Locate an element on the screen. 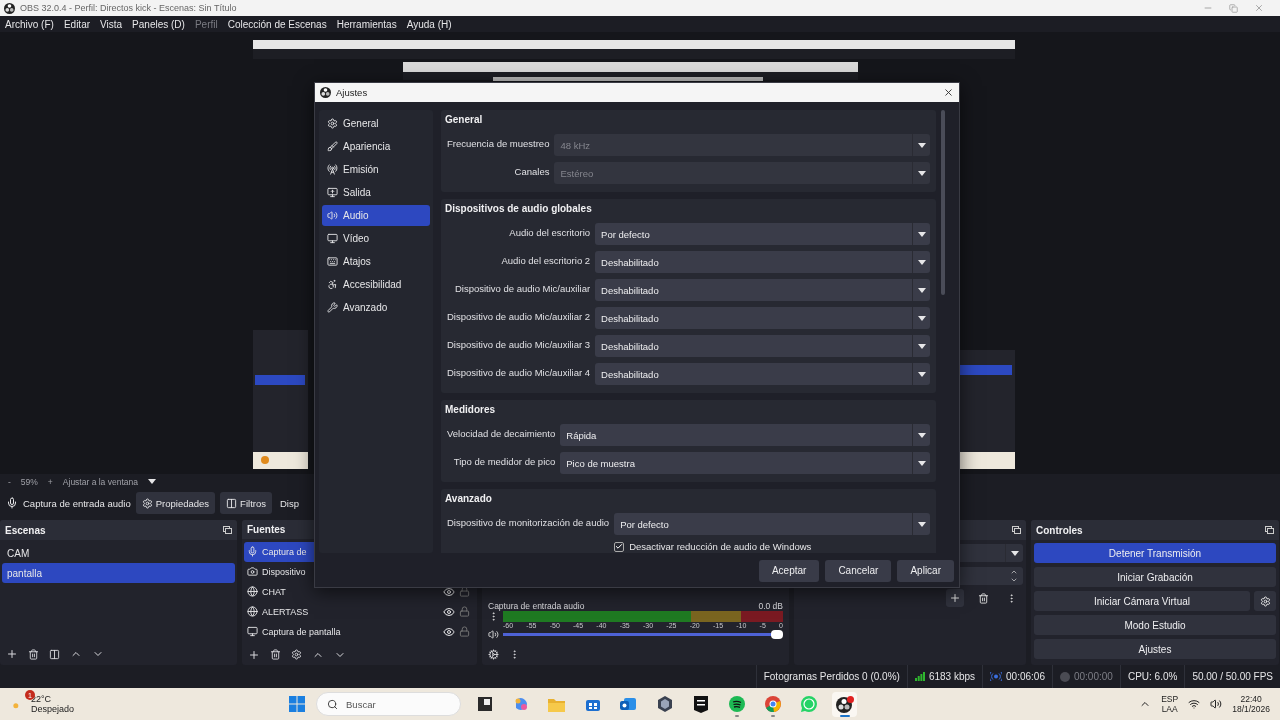  settings-button is located at coordinates (1265, 601).